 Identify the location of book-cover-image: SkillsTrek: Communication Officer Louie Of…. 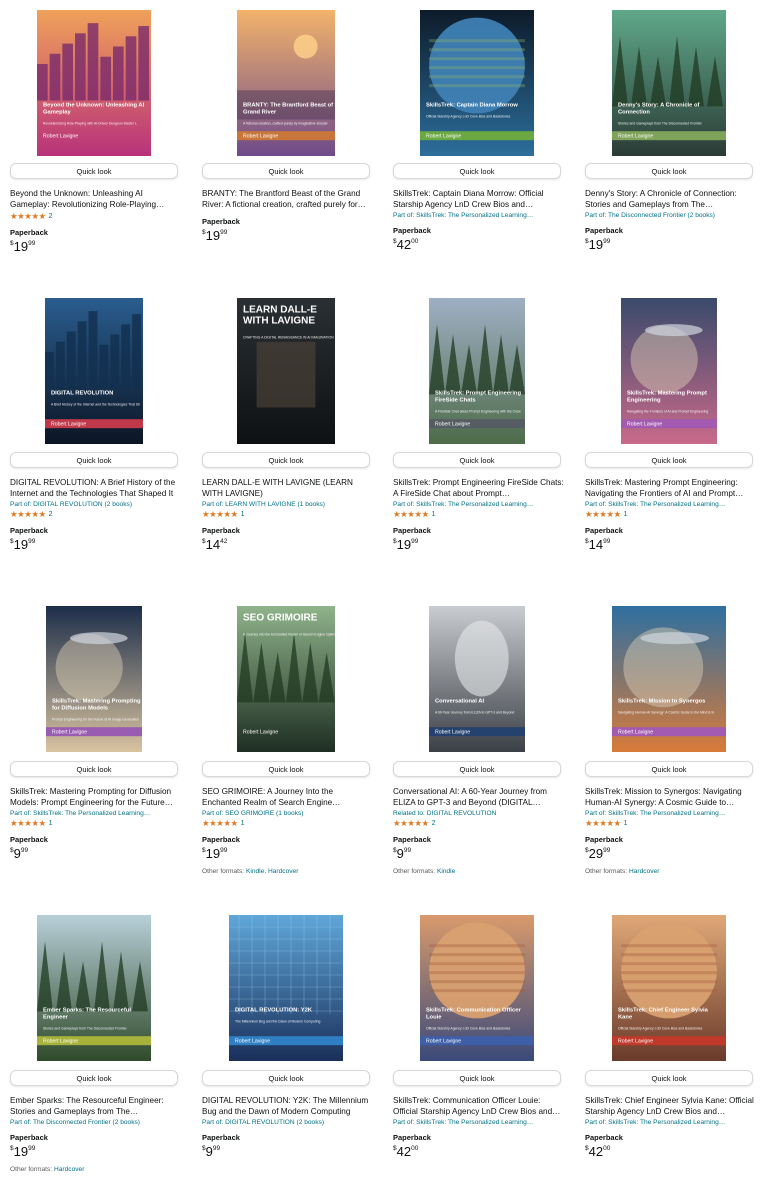
(477, 988).